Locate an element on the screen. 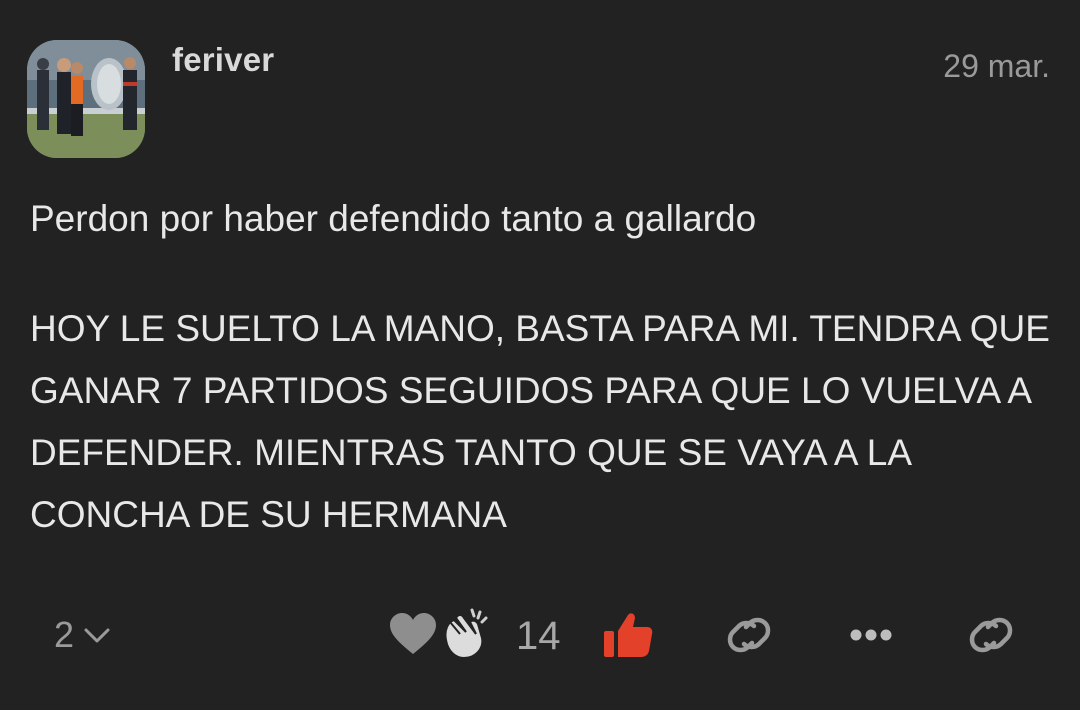  more-icon is located at coordinates (871, 637).